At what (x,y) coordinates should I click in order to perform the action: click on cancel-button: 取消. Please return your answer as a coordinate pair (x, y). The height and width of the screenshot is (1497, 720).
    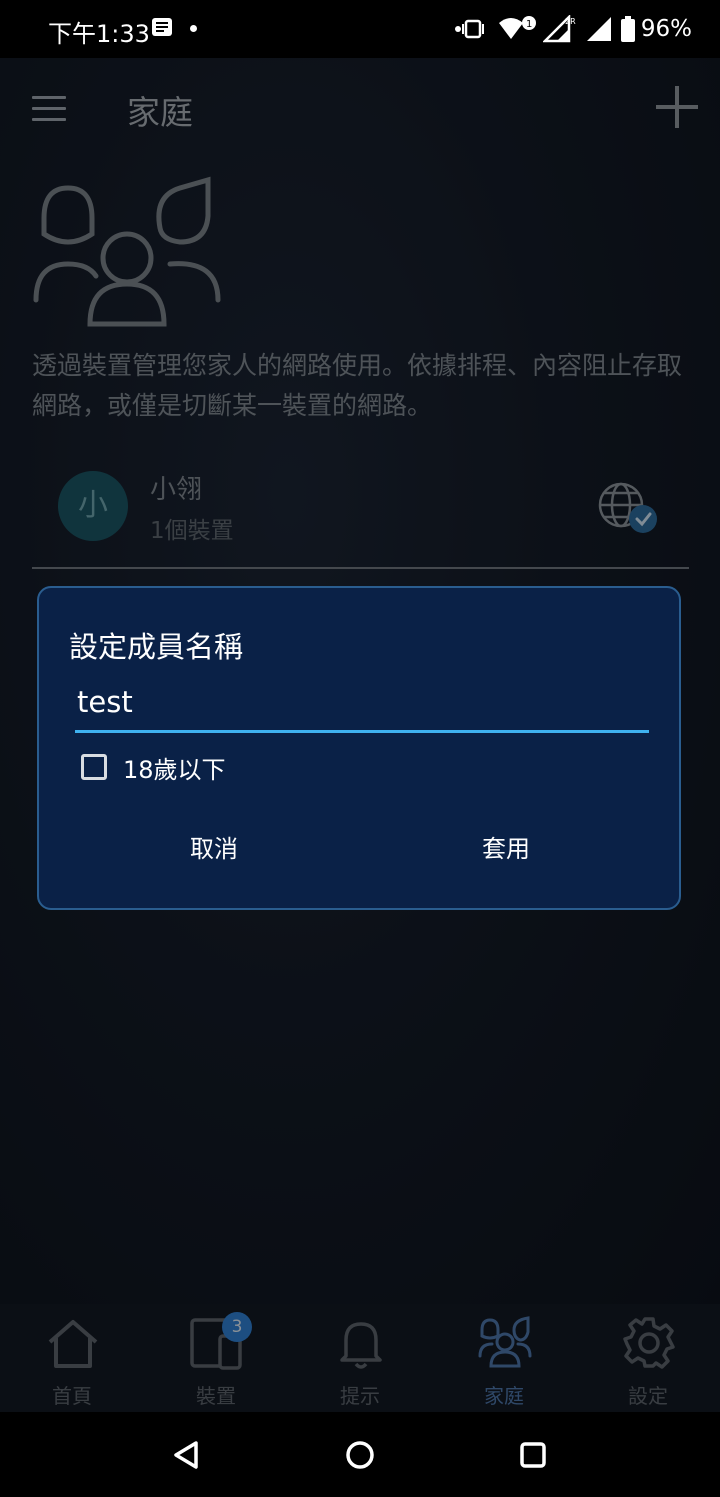
    Looking at the image, I should click on (214, 846).